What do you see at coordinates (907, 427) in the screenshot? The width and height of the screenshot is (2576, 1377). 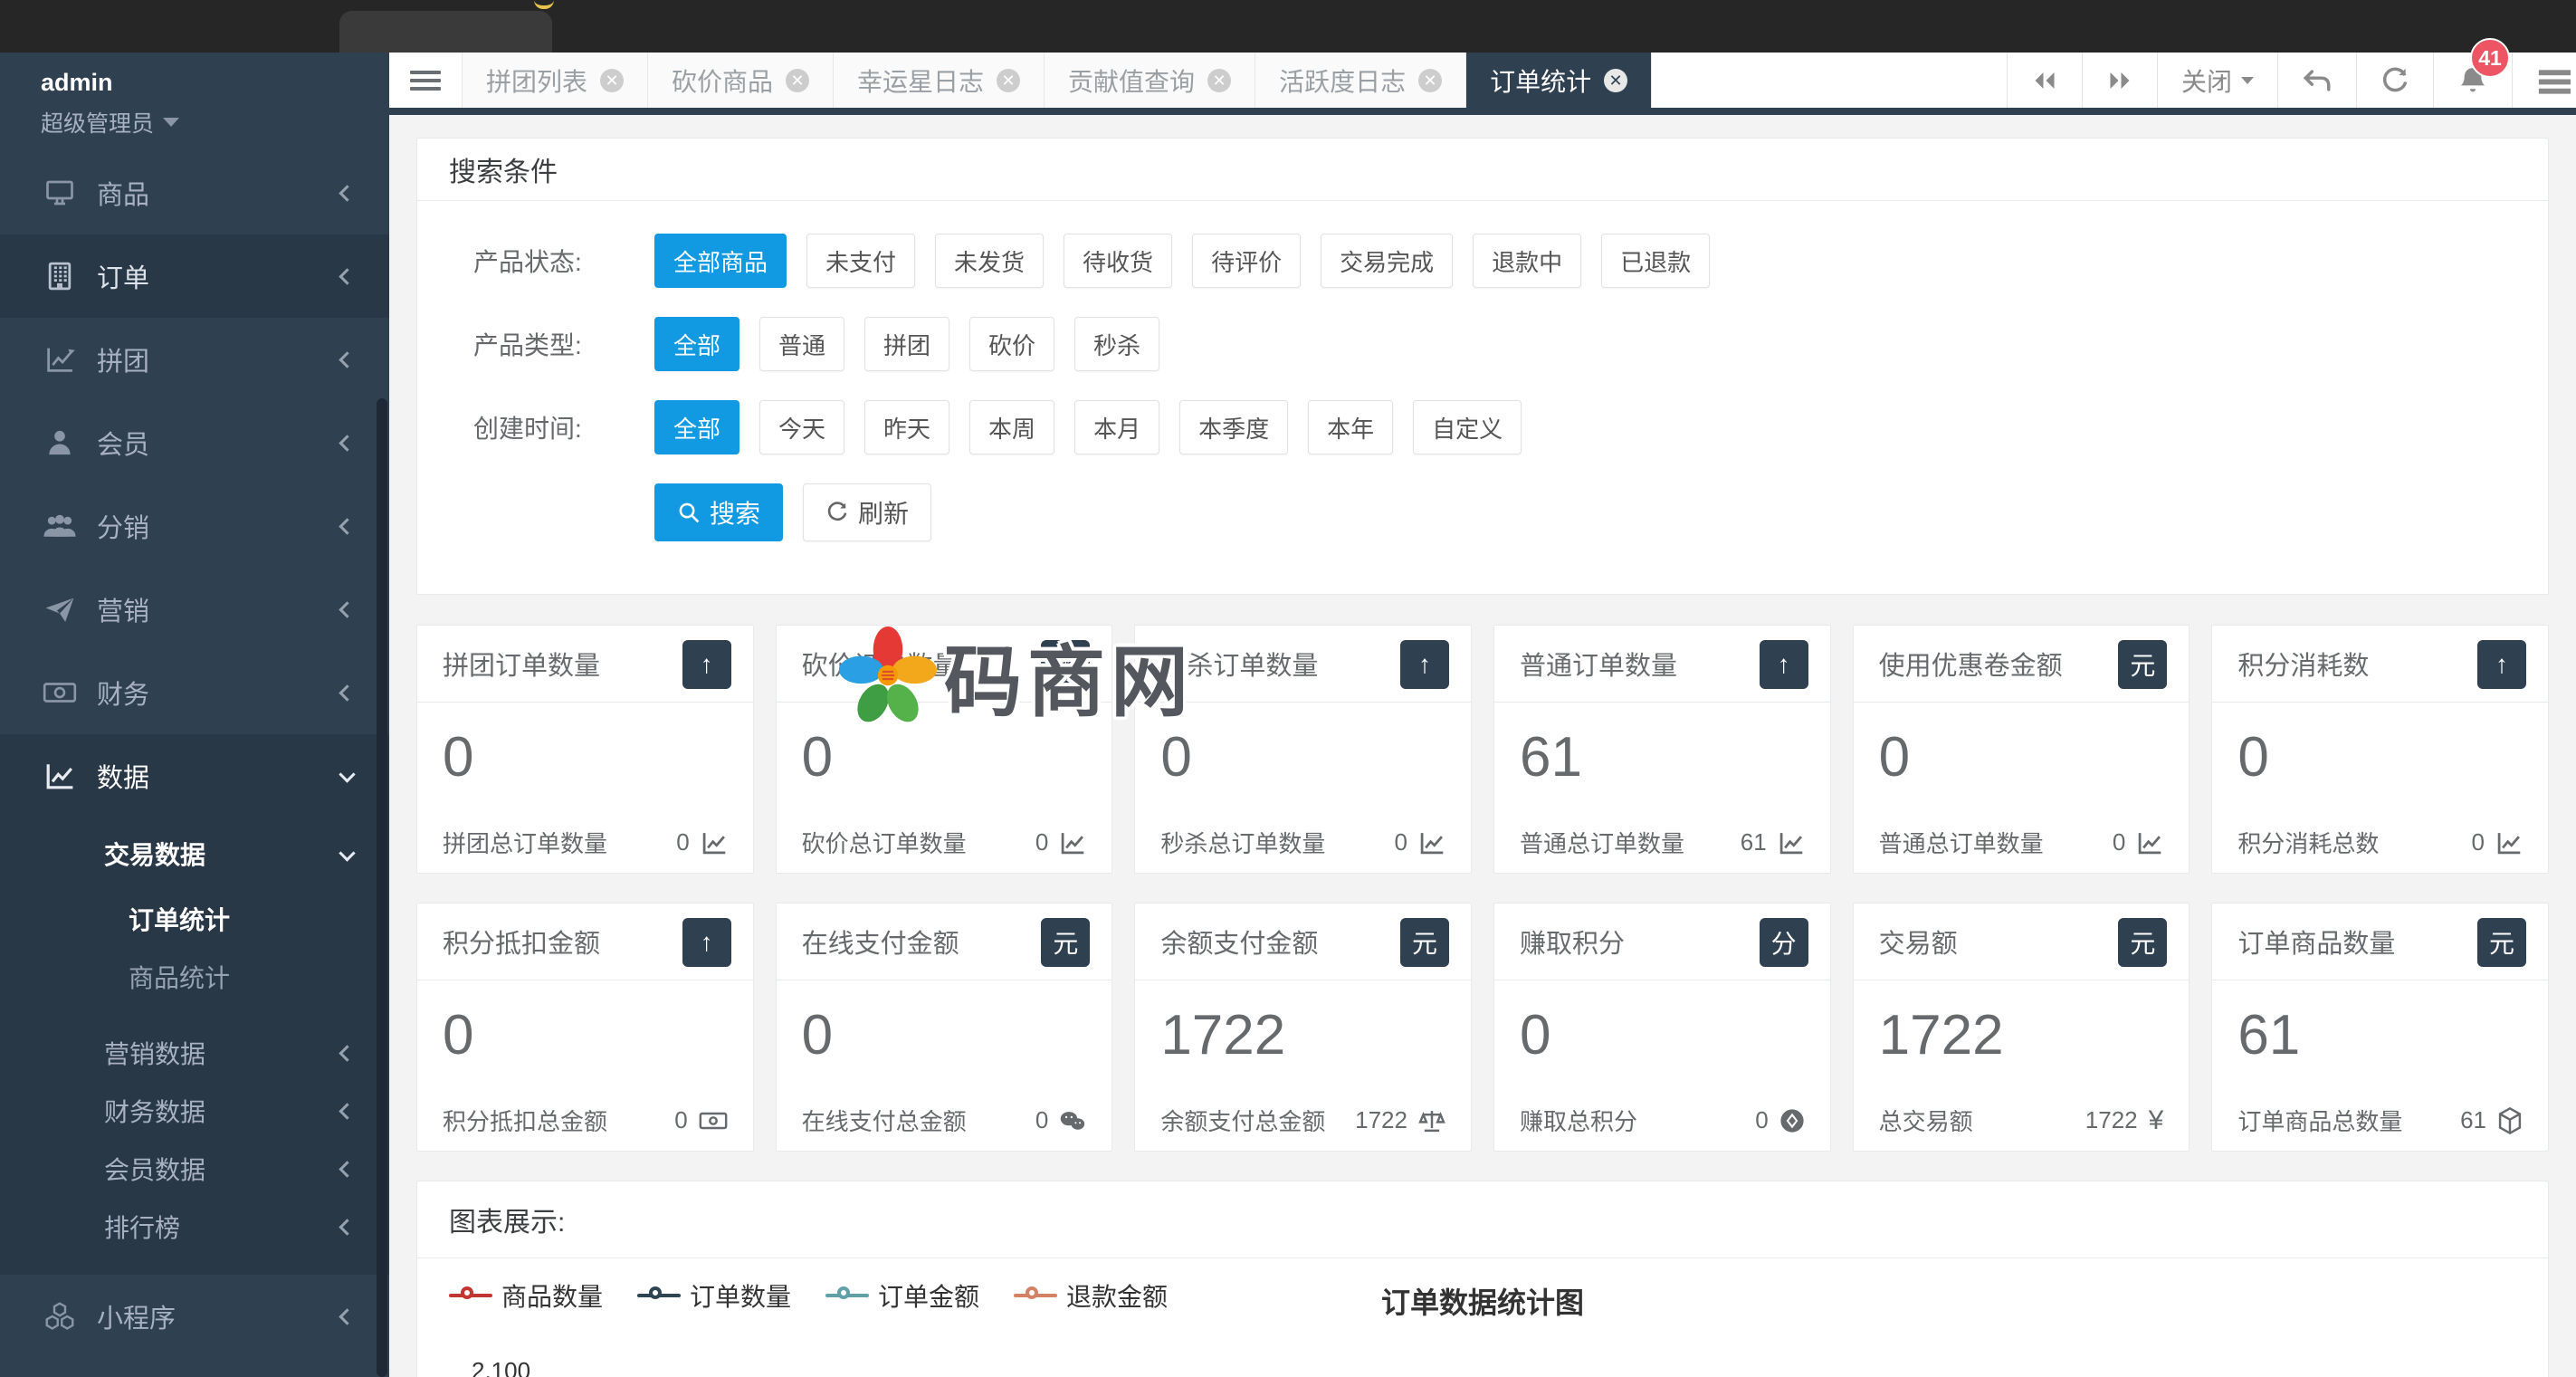 I see `filter-option-button: 昨天` at bounding box center [907, 427].